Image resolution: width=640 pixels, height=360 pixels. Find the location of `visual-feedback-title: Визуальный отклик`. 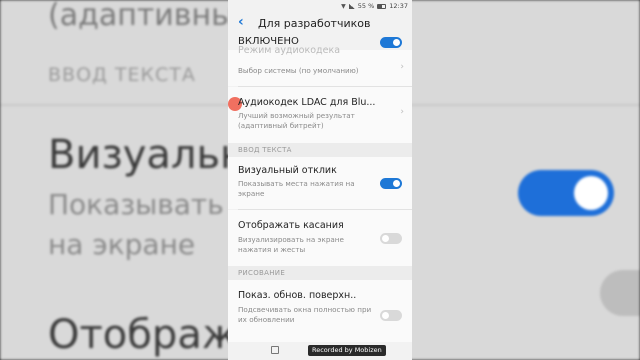

visual-feedback-title: Визуальный отклик is located at coordinates (287, 170).